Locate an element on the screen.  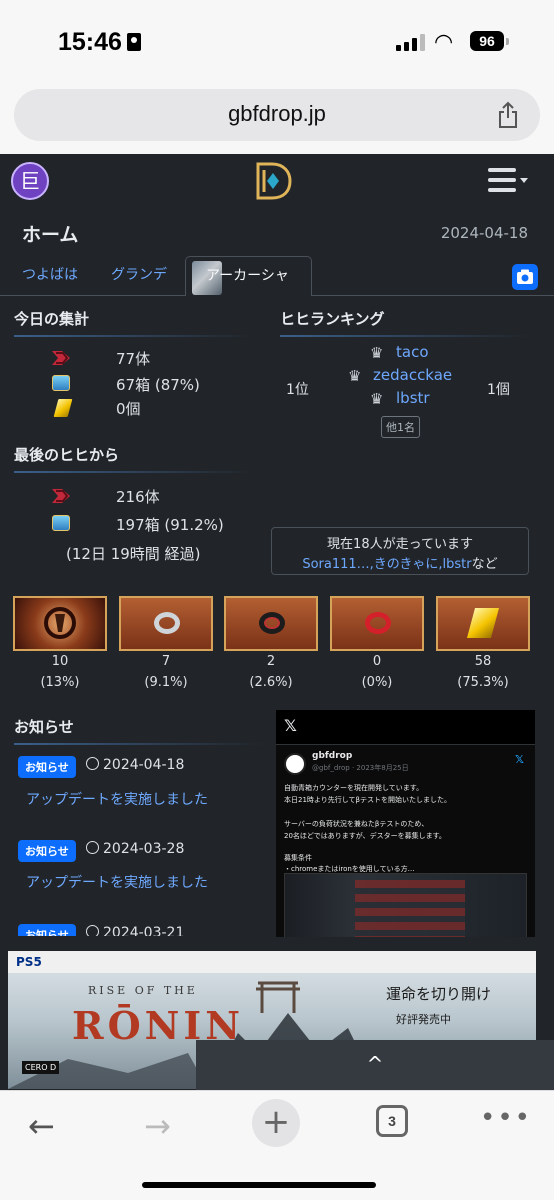
rank-position: 1位 is located at coordinates (297, 390).